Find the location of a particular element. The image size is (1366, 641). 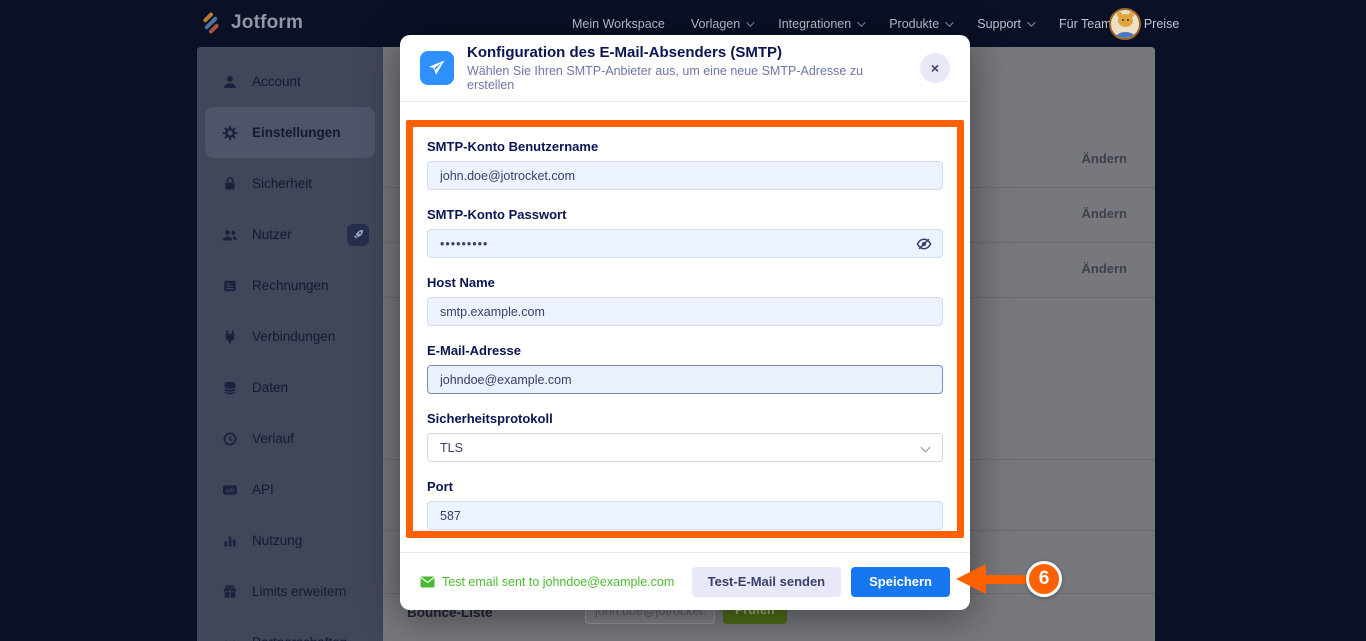

sidebar-item-verbindungen: Verbindungen is located at coordinates (290, 336).